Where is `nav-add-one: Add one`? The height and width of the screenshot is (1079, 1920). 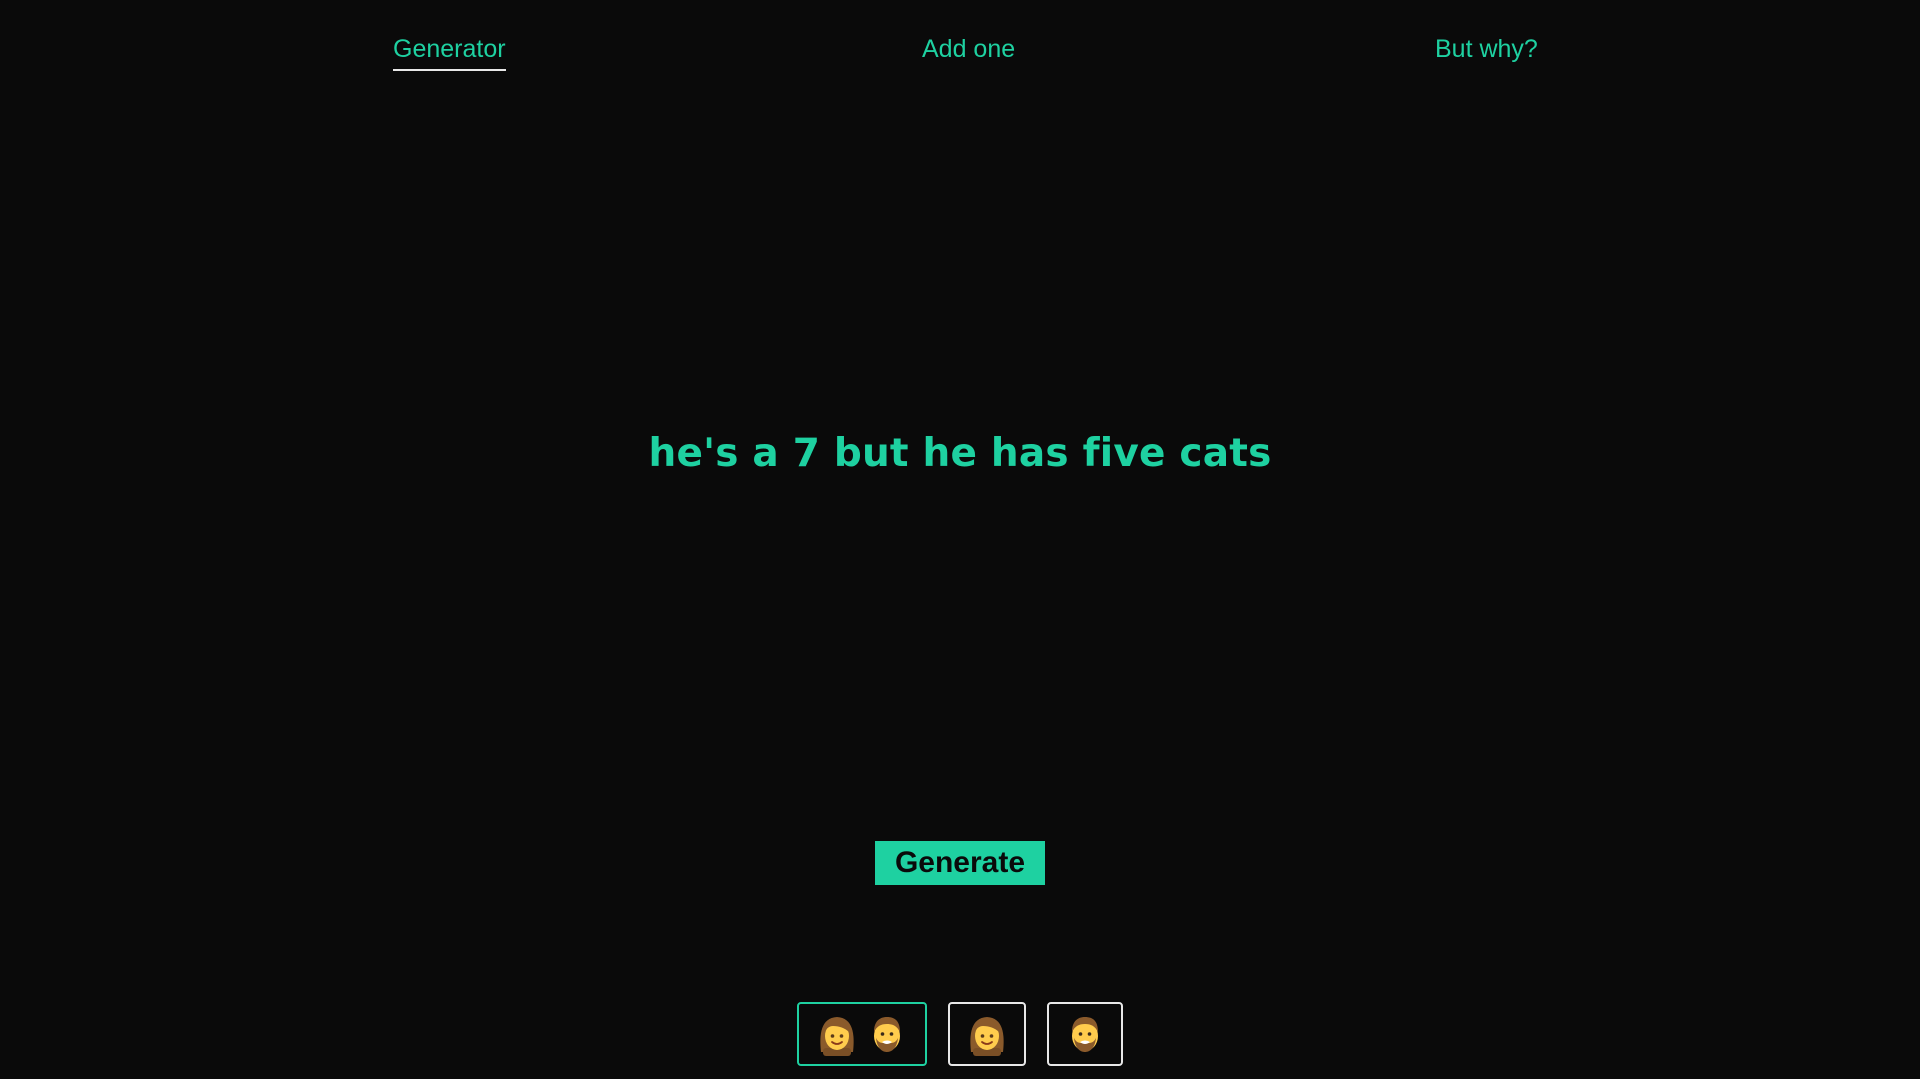
nav-add-one: Add one is located at coordinates (968, 51).